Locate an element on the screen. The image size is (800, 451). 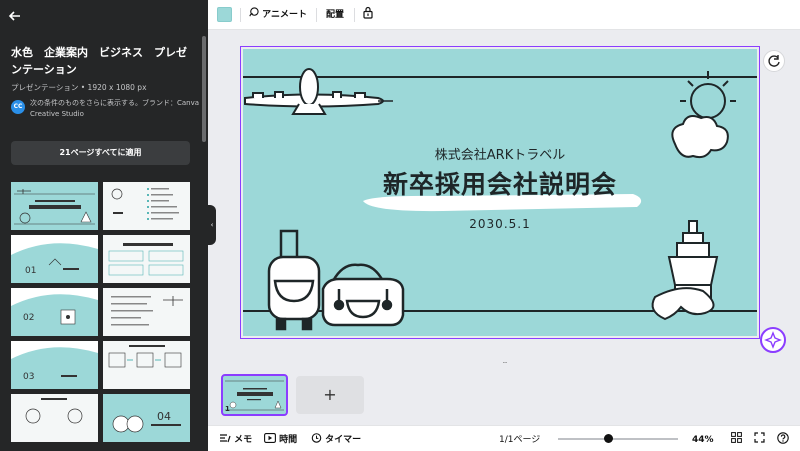
back-button is located at coordinates (18, 18).